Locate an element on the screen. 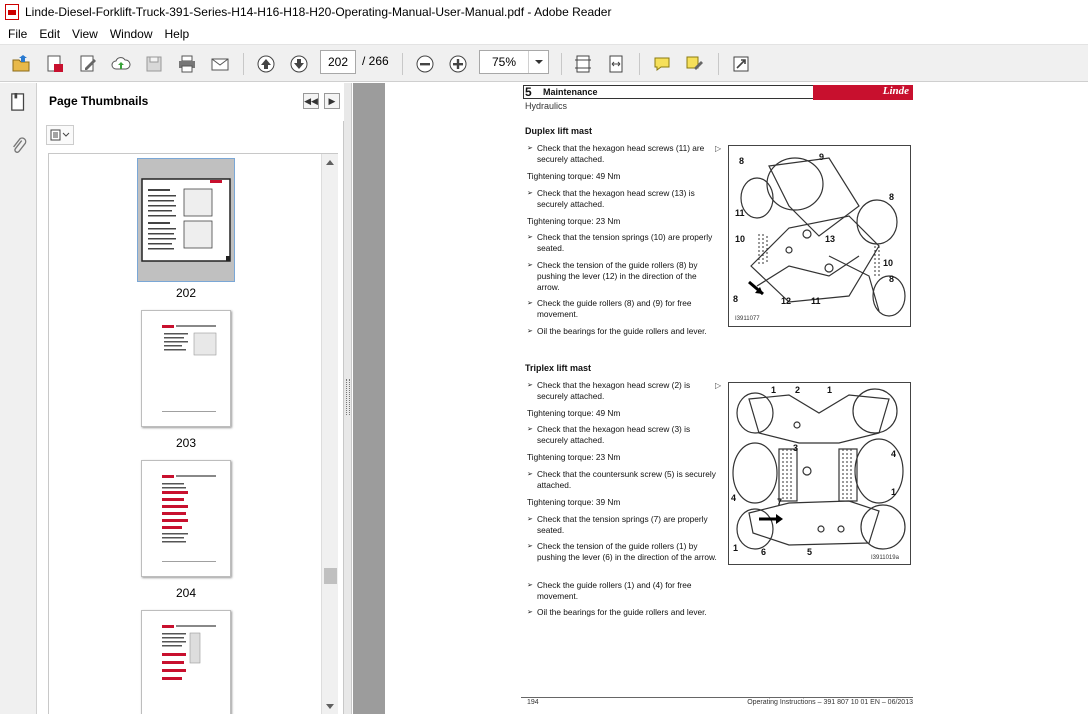  thumbnail-page-number: 203 is located at coordinates (186, 443).